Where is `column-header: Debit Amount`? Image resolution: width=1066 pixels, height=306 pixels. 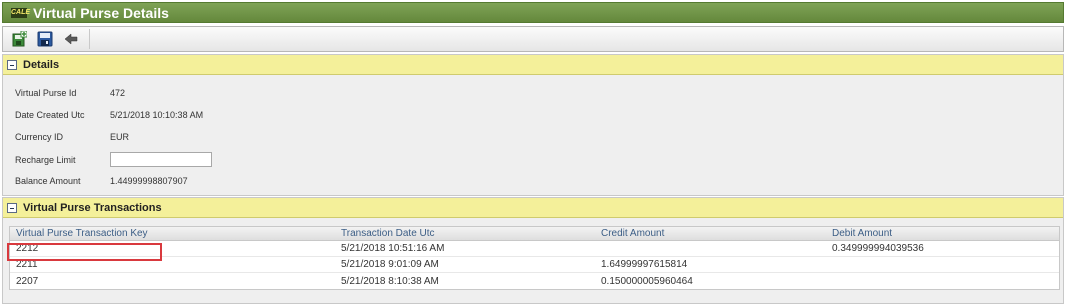
column-header: Debit Amount is located at coordinates (862, 233).